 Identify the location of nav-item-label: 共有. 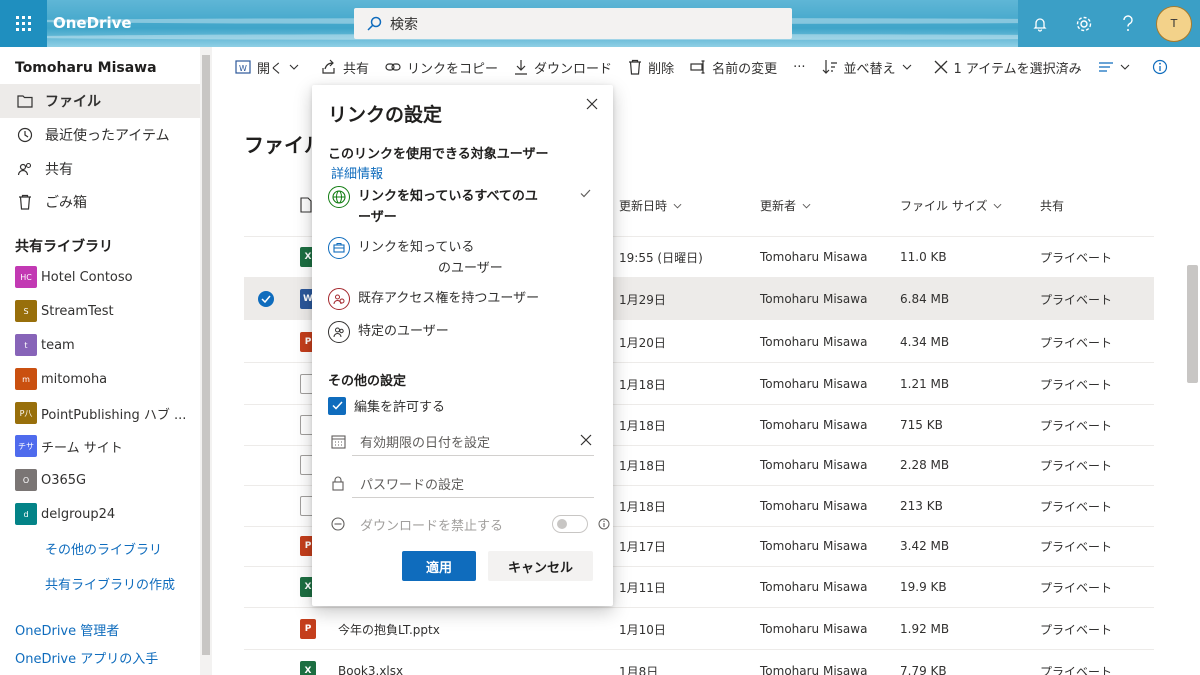
(59, 170).